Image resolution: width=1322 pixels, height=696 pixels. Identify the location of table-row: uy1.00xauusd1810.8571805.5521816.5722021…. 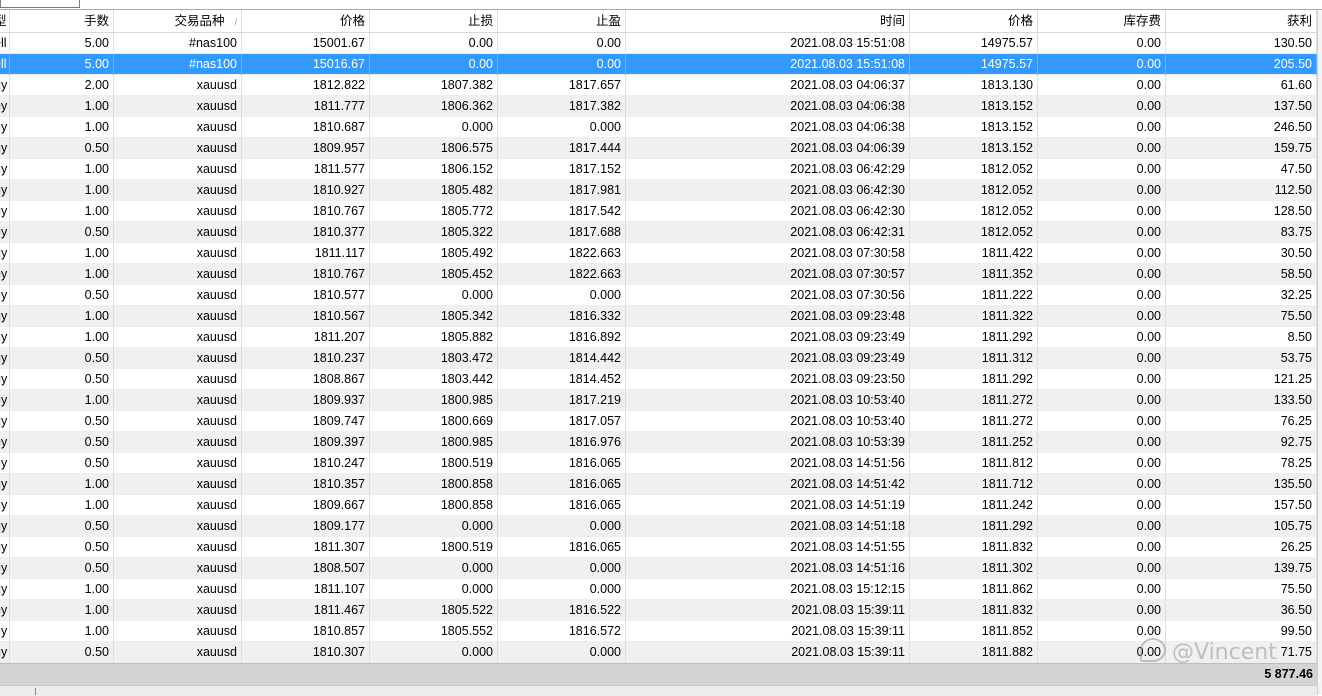
(658, 631).